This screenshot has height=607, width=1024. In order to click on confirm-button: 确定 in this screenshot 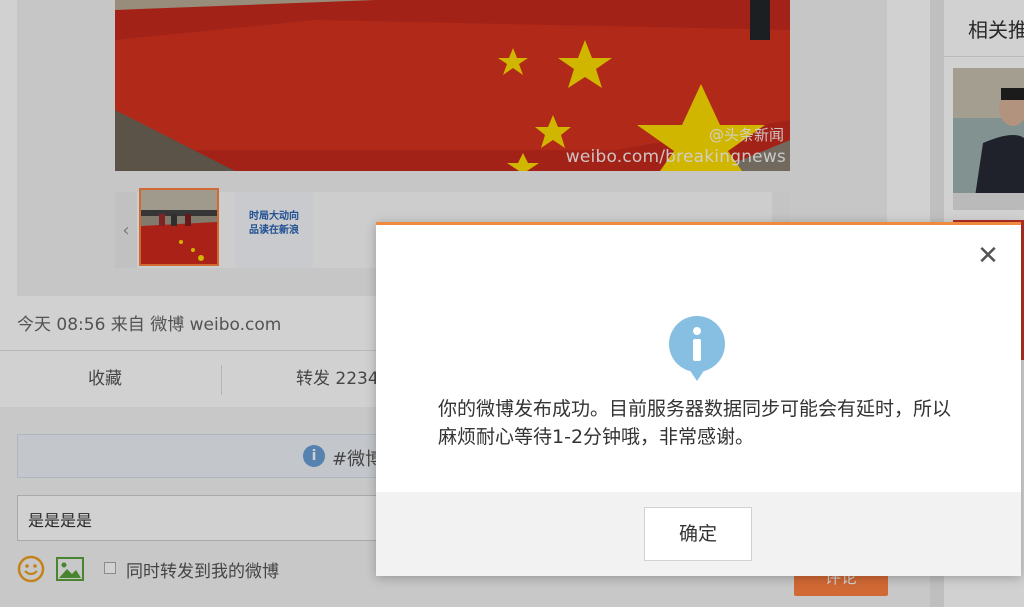, I will do `click(698, 534)`.